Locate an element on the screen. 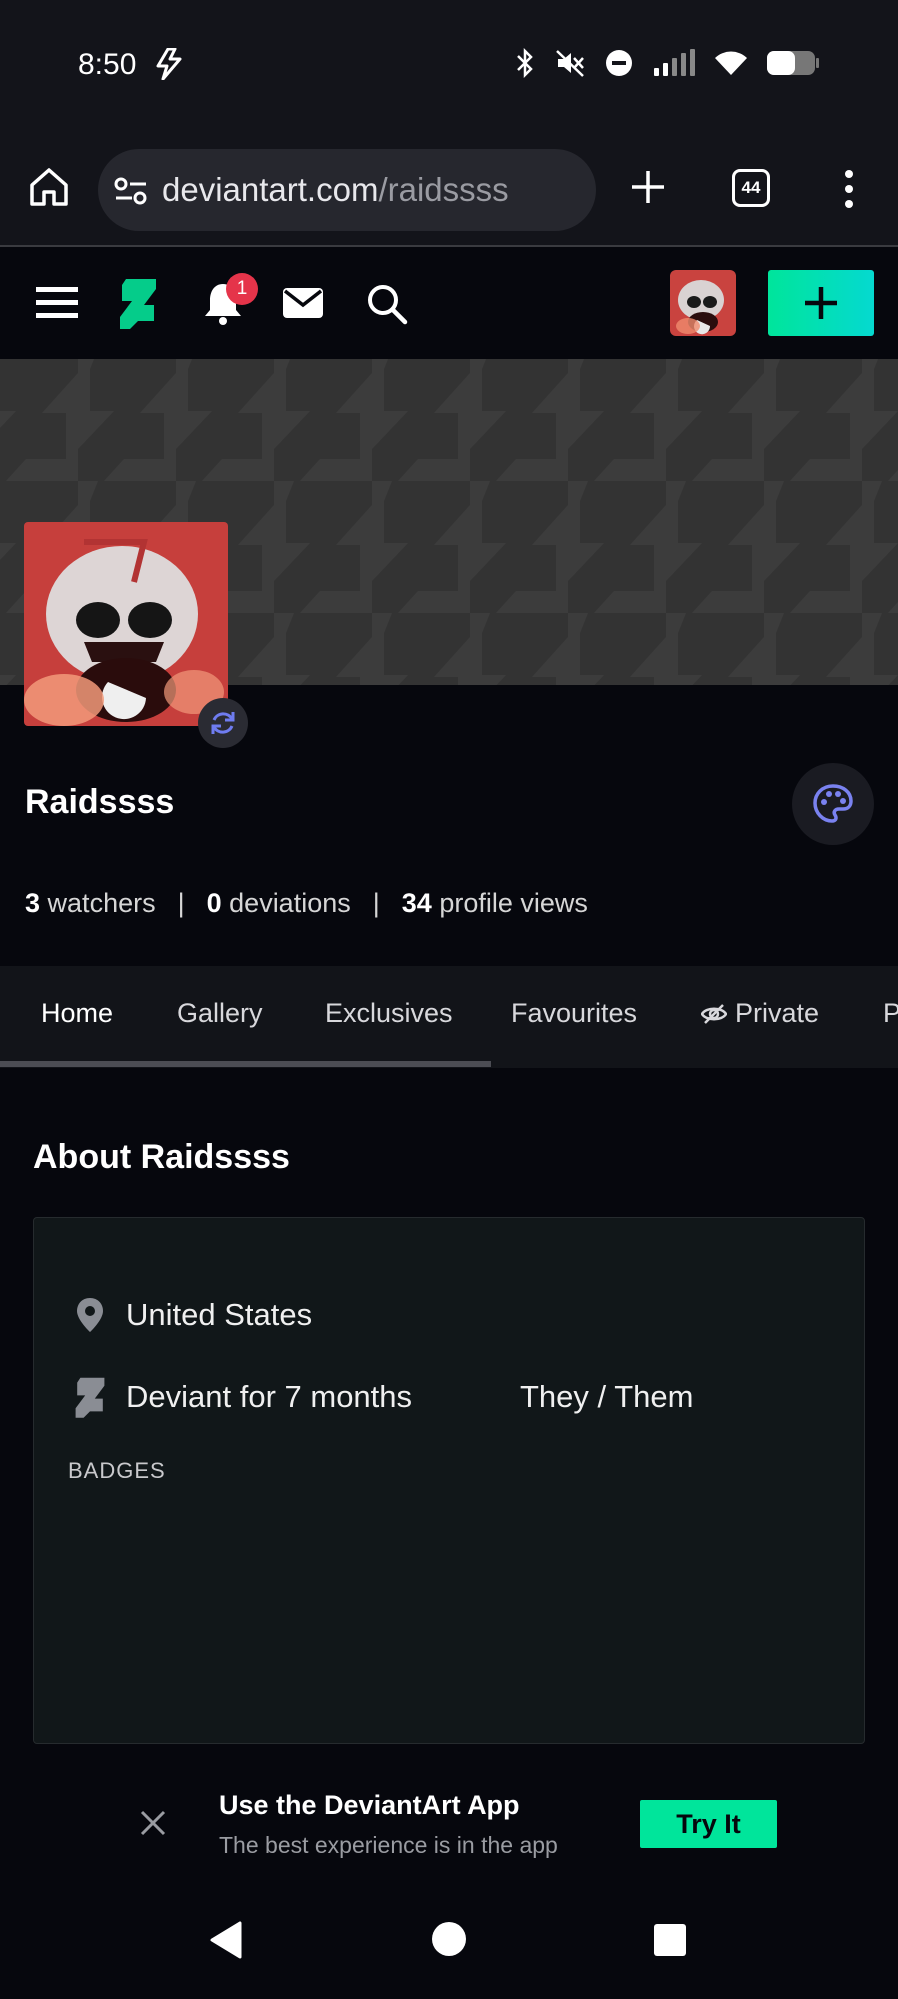  recents-button is located at coordinates (670, 1940).